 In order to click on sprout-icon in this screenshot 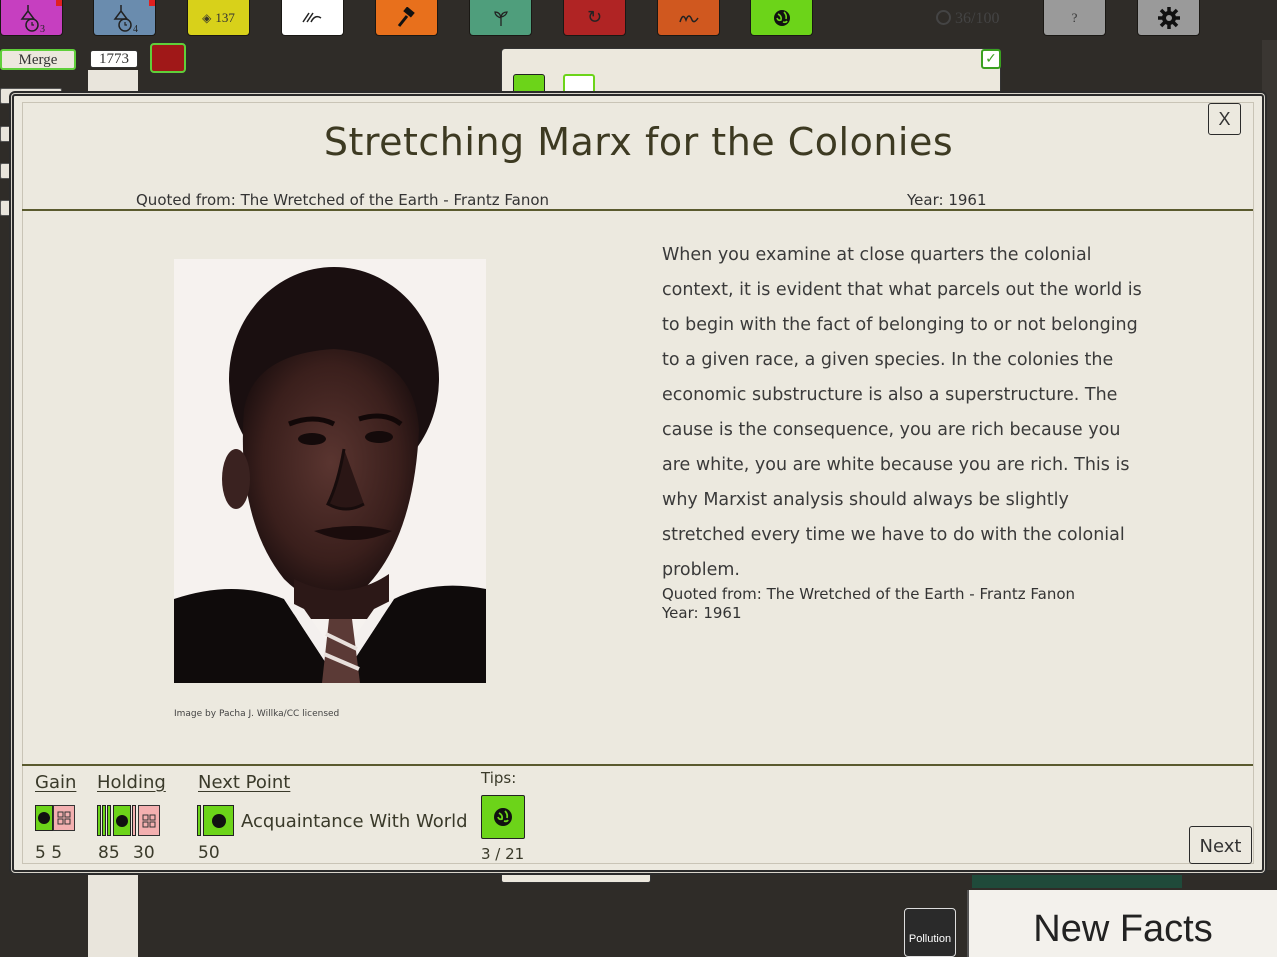, I will do `click(500, 18)`.